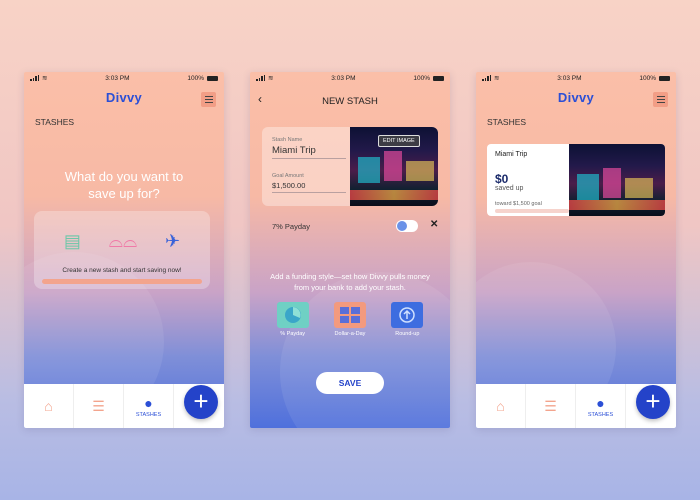 The width and height of the screenshot is (700, 500). I want to click on create-stash-bar, so click(122, 281).